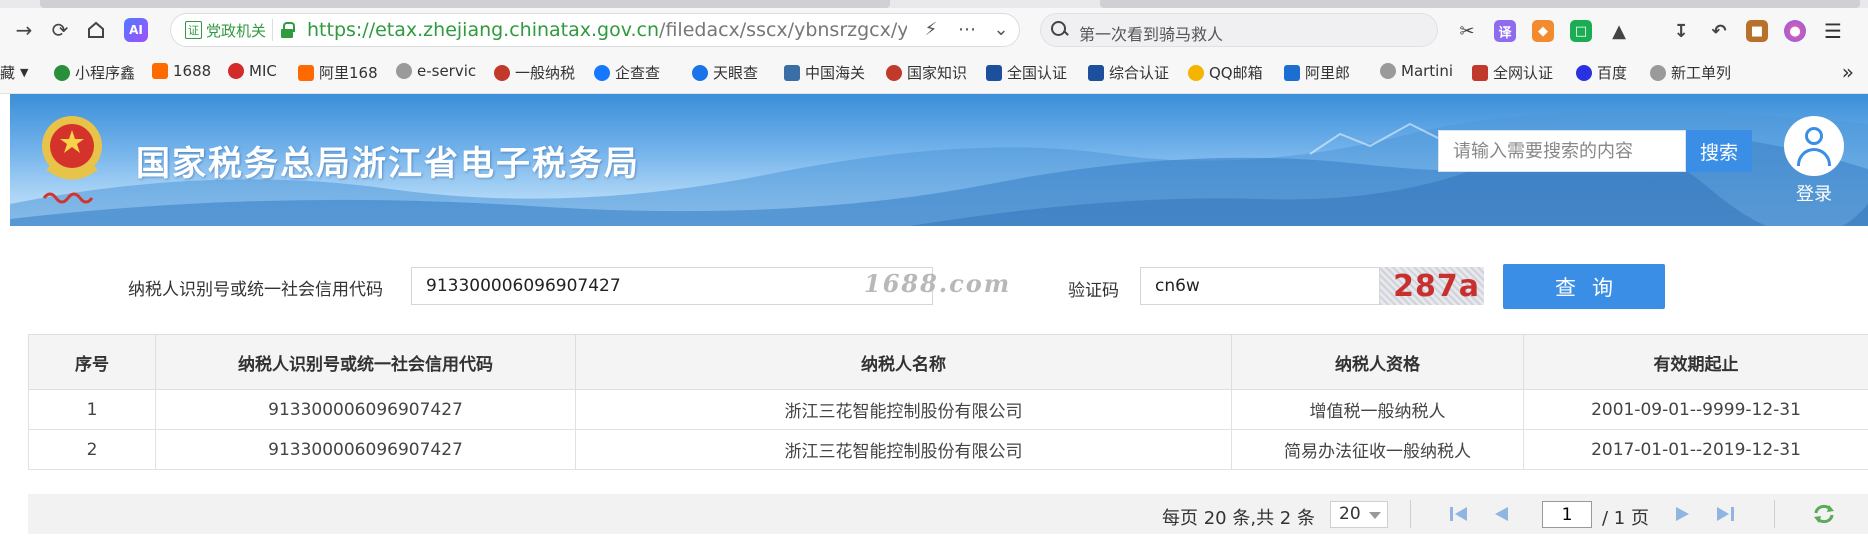 The height and width of the screenshot is (559, 1868). What do you see at coordinates (1824, 514) in the screenshot?
I see `refresh-icon` at bounding box center [1824, 514].